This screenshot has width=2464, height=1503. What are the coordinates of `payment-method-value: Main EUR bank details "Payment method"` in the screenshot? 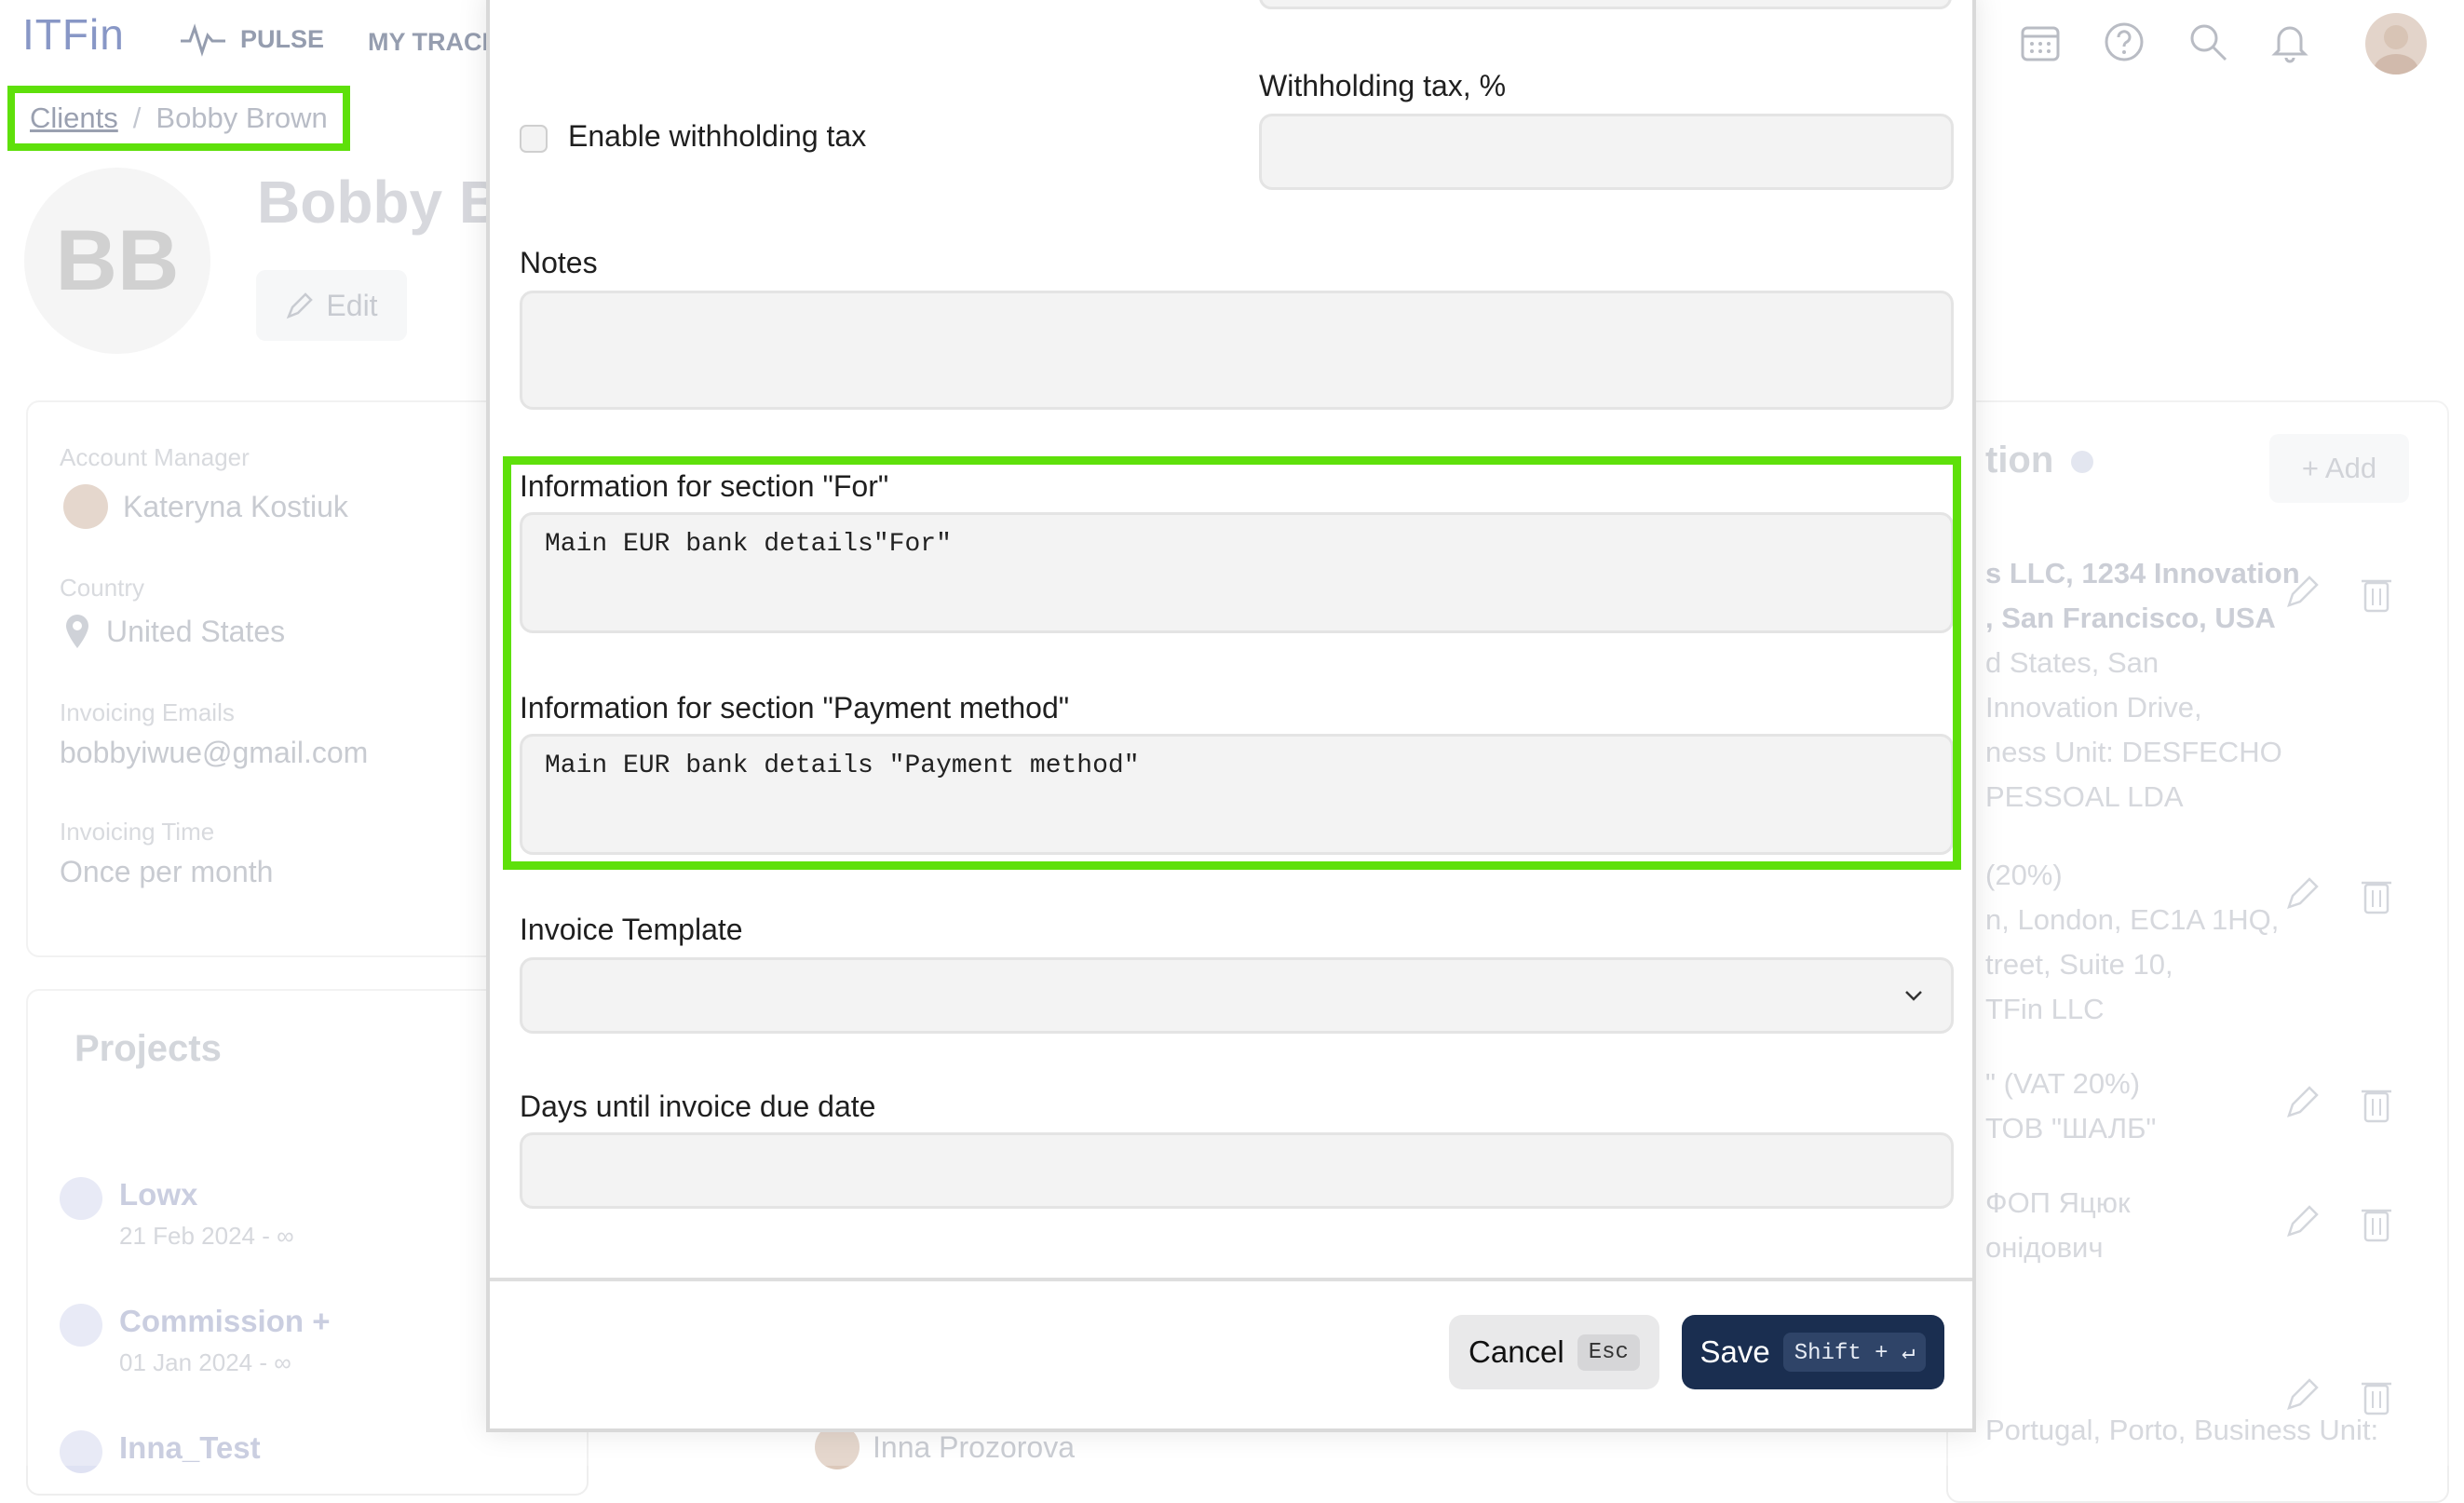 It's located at (842, 766).